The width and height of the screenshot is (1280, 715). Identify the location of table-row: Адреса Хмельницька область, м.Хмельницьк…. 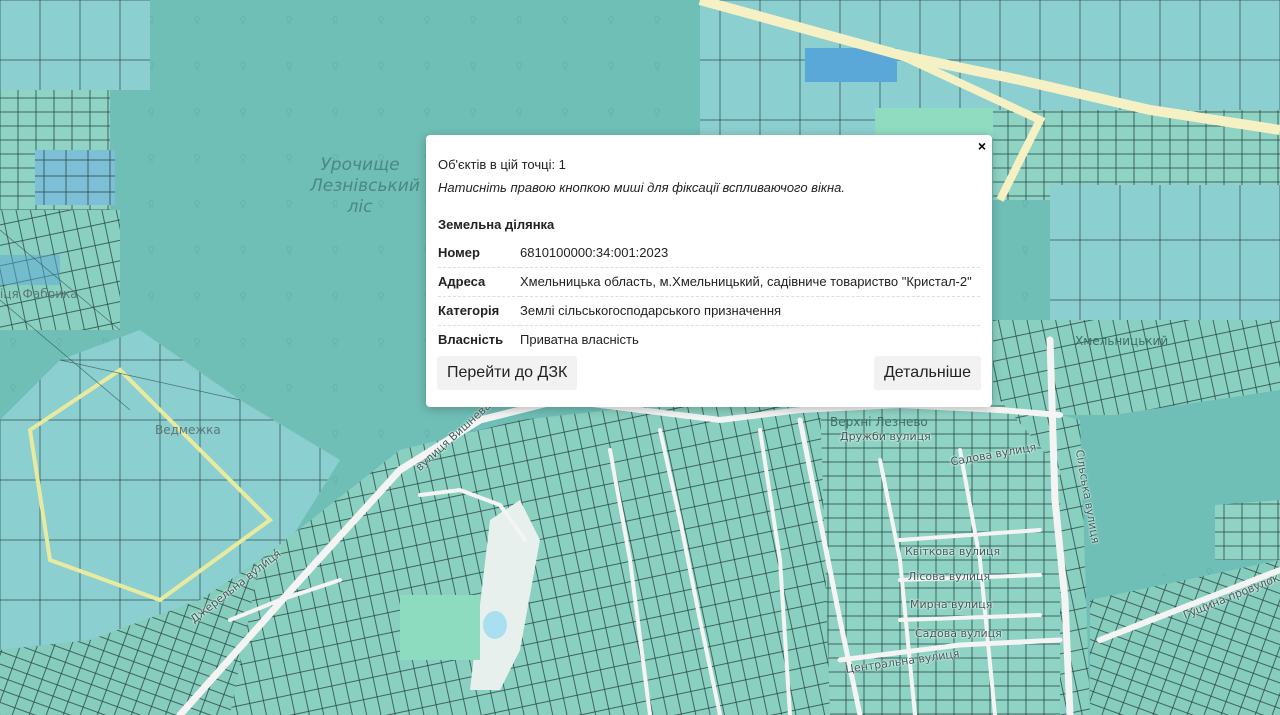
(709, 282).